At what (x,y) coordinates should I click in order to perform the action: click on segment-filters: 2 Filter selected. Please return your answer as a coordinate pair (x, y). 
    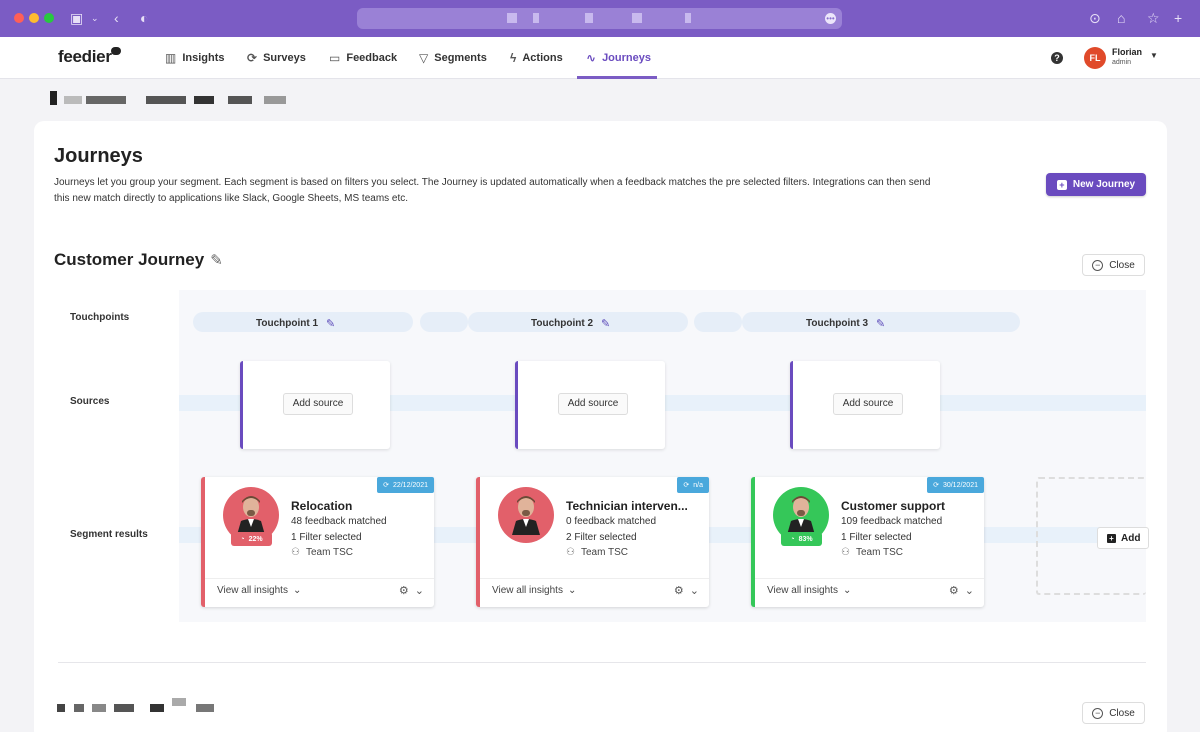
    Looking at the image, I should click on (601, 537).